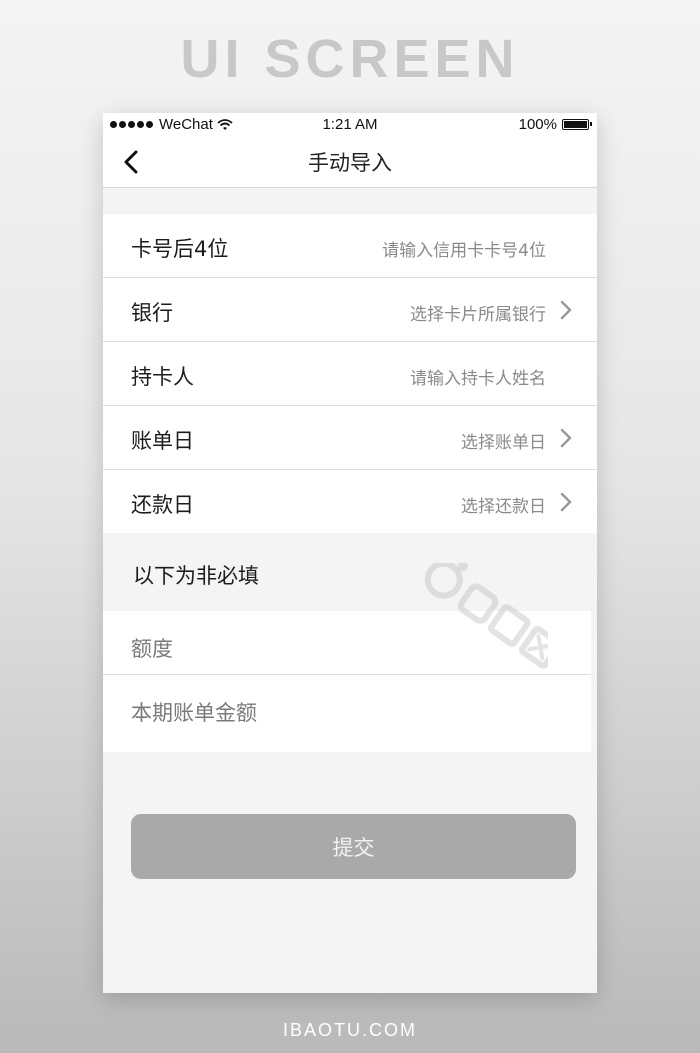 The image size is (700, 1053). Describe the element at coordinates (478, 312) in the screenshot. I see `bank-select: 选择卡片所属银行` at that location.